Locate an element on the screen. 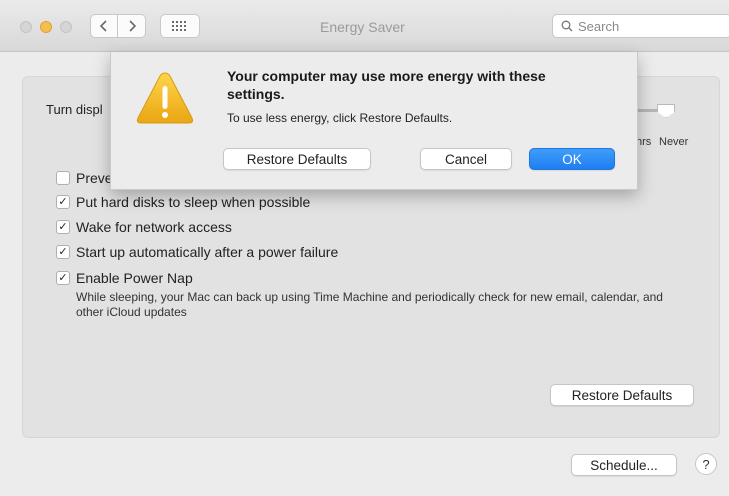 The width and height of the screenshot is (729, 496). show-all-button is located at coordinates (180, 26).